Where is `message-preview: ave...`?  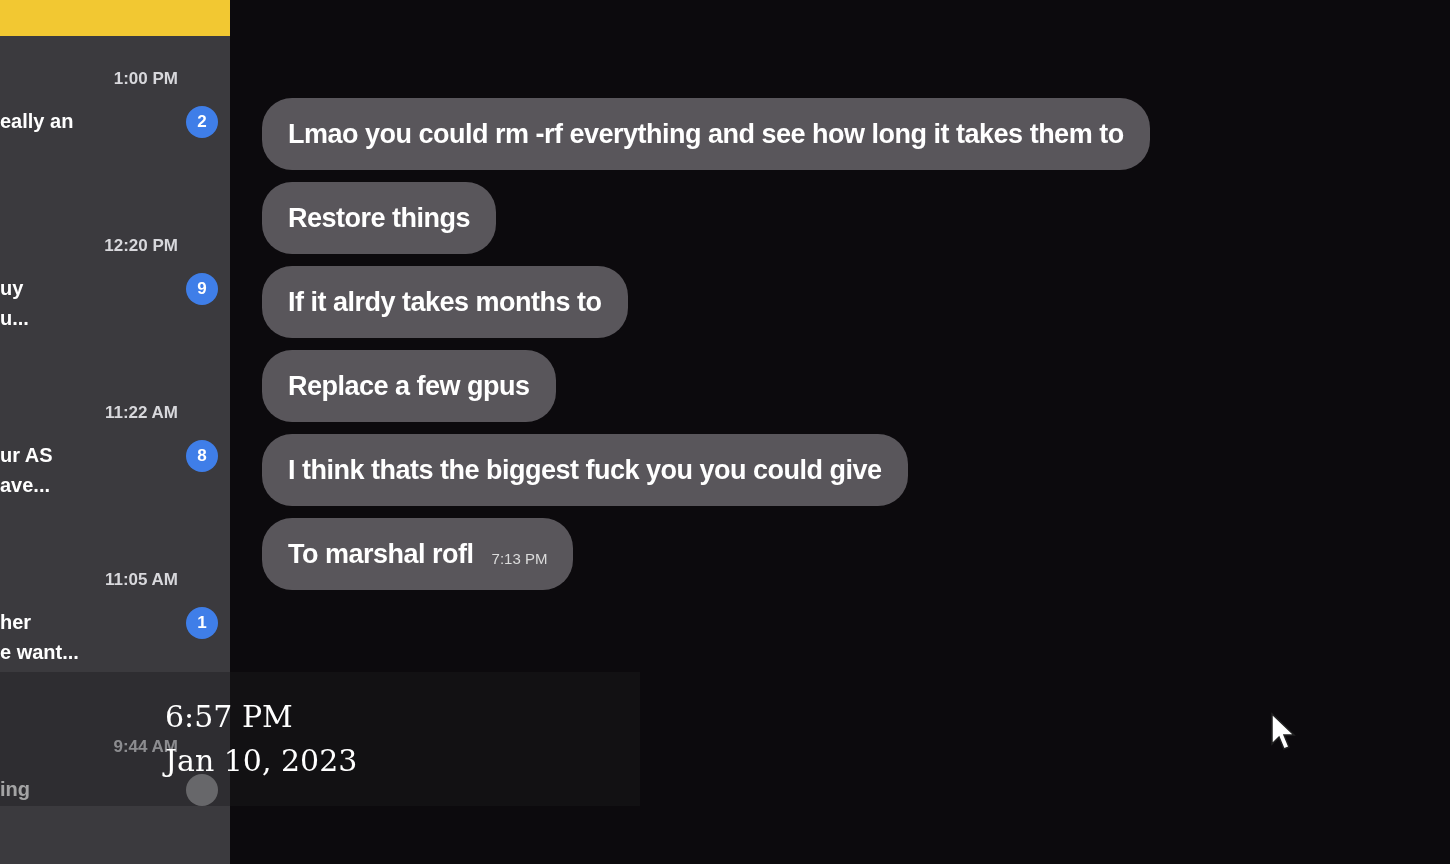
message-preview: ave... is located at coordinates (26, 485).